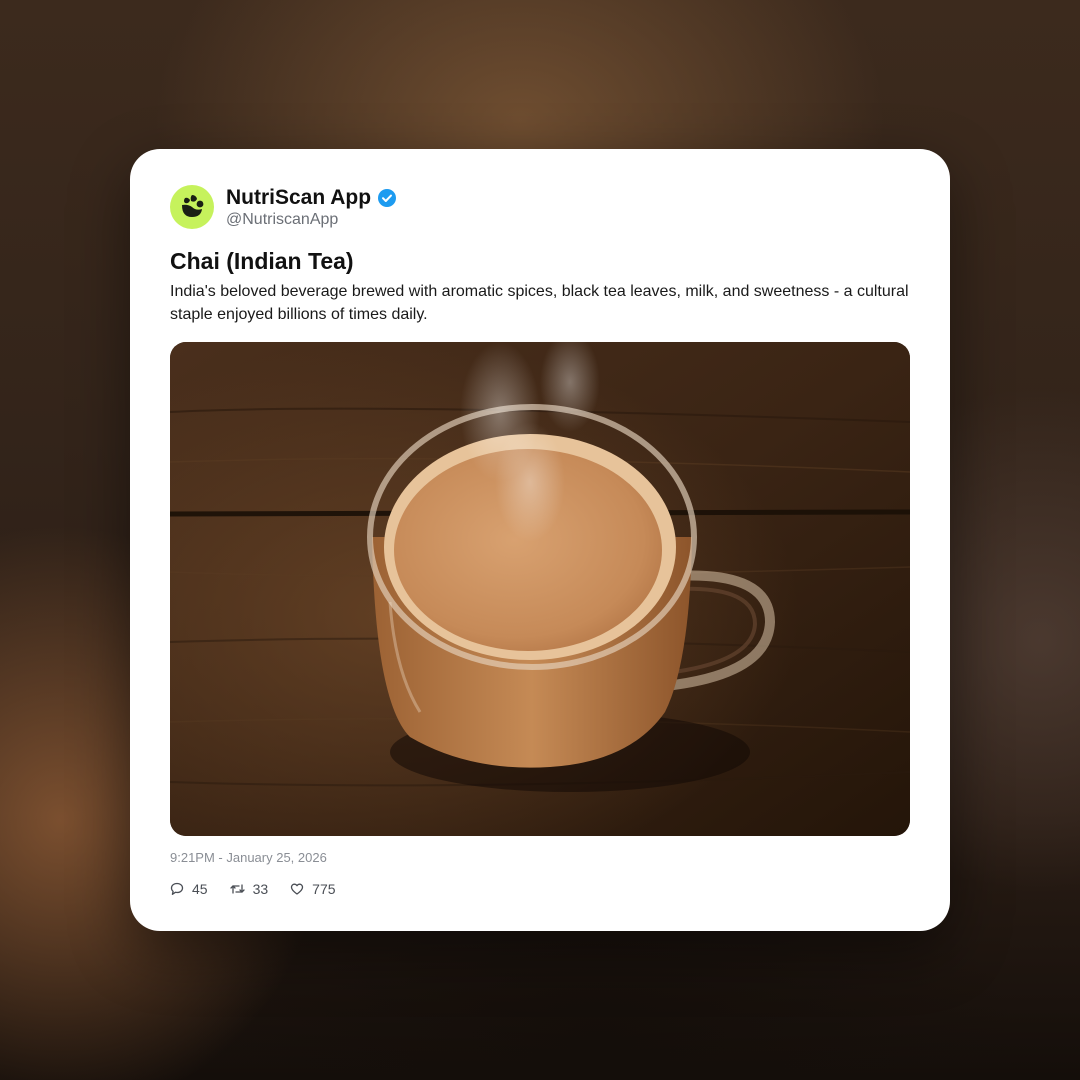 The image size is (1080, 1080). Describe the element at coordinates (200, 889) in the screenshot. I see `reply-count: 45` at that location.